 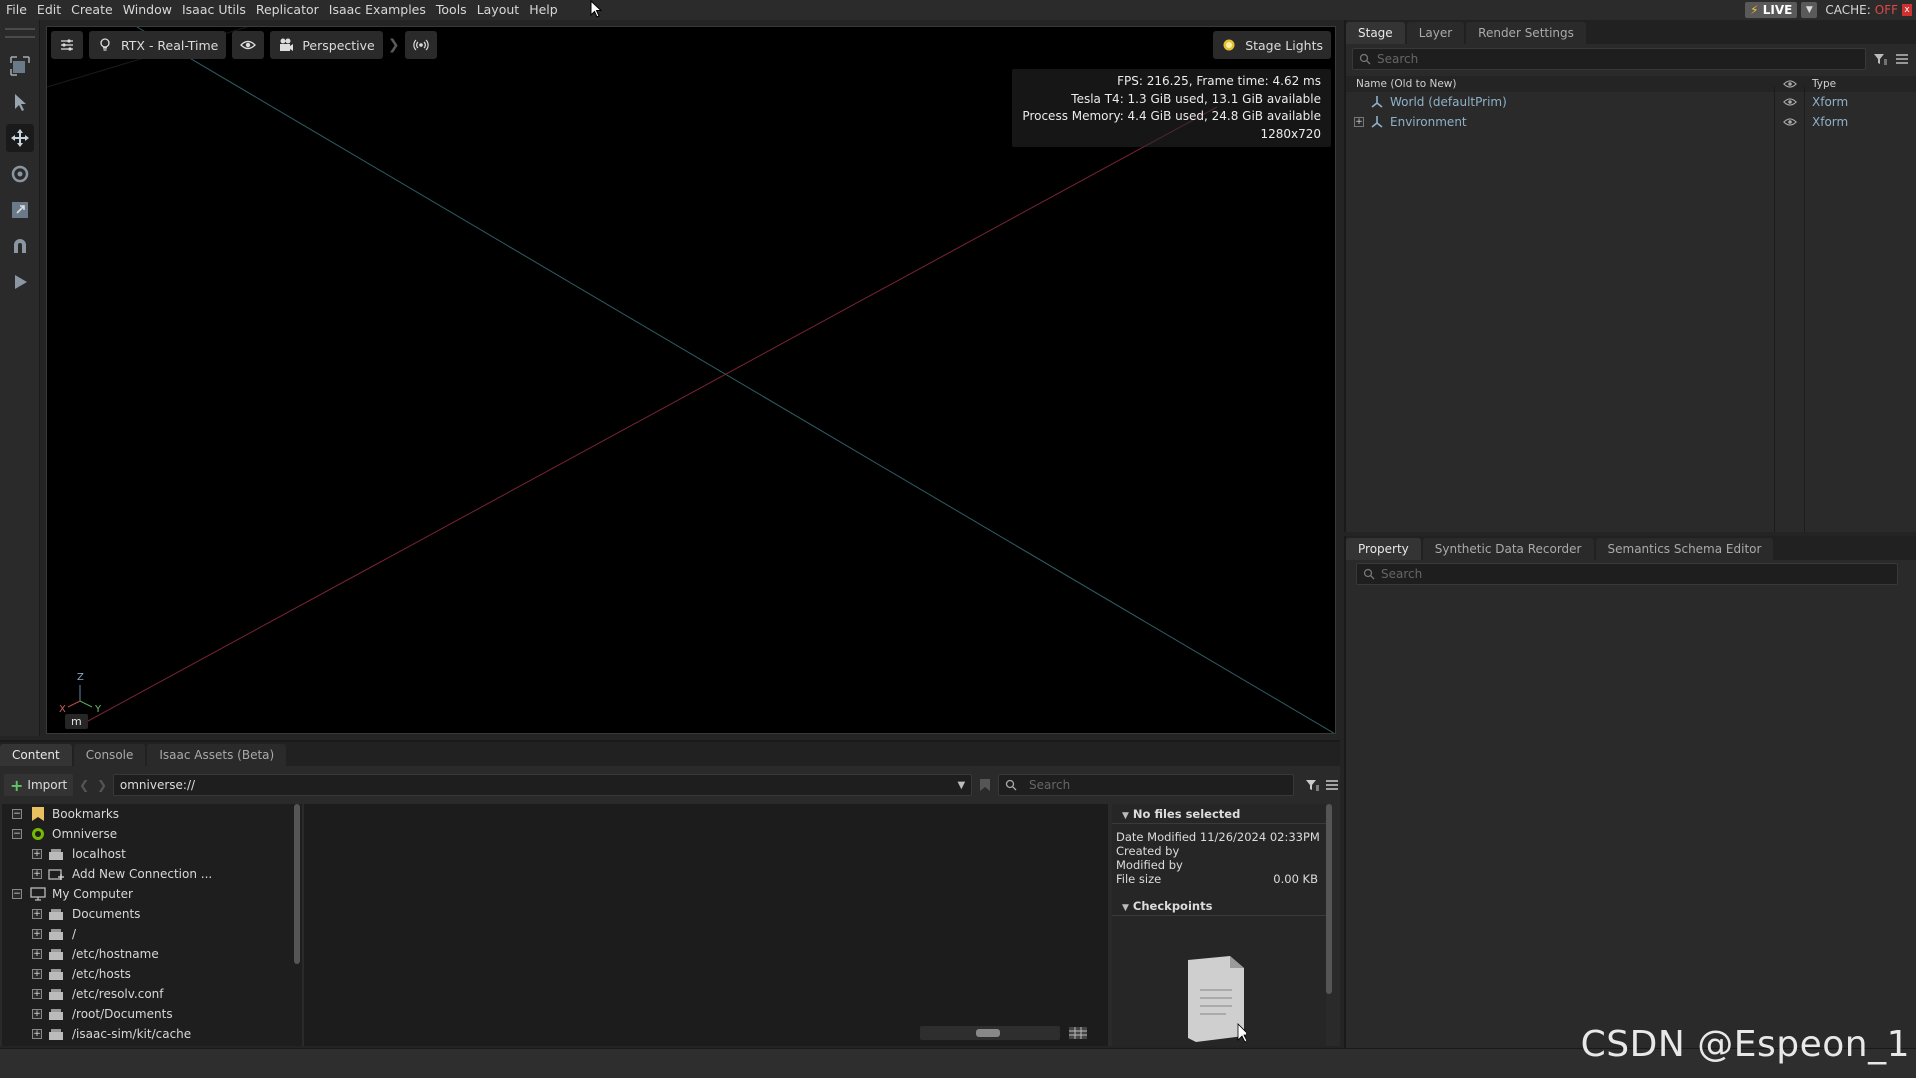 I want to click on camera-button: Perspective, so click(x=326, y=45).